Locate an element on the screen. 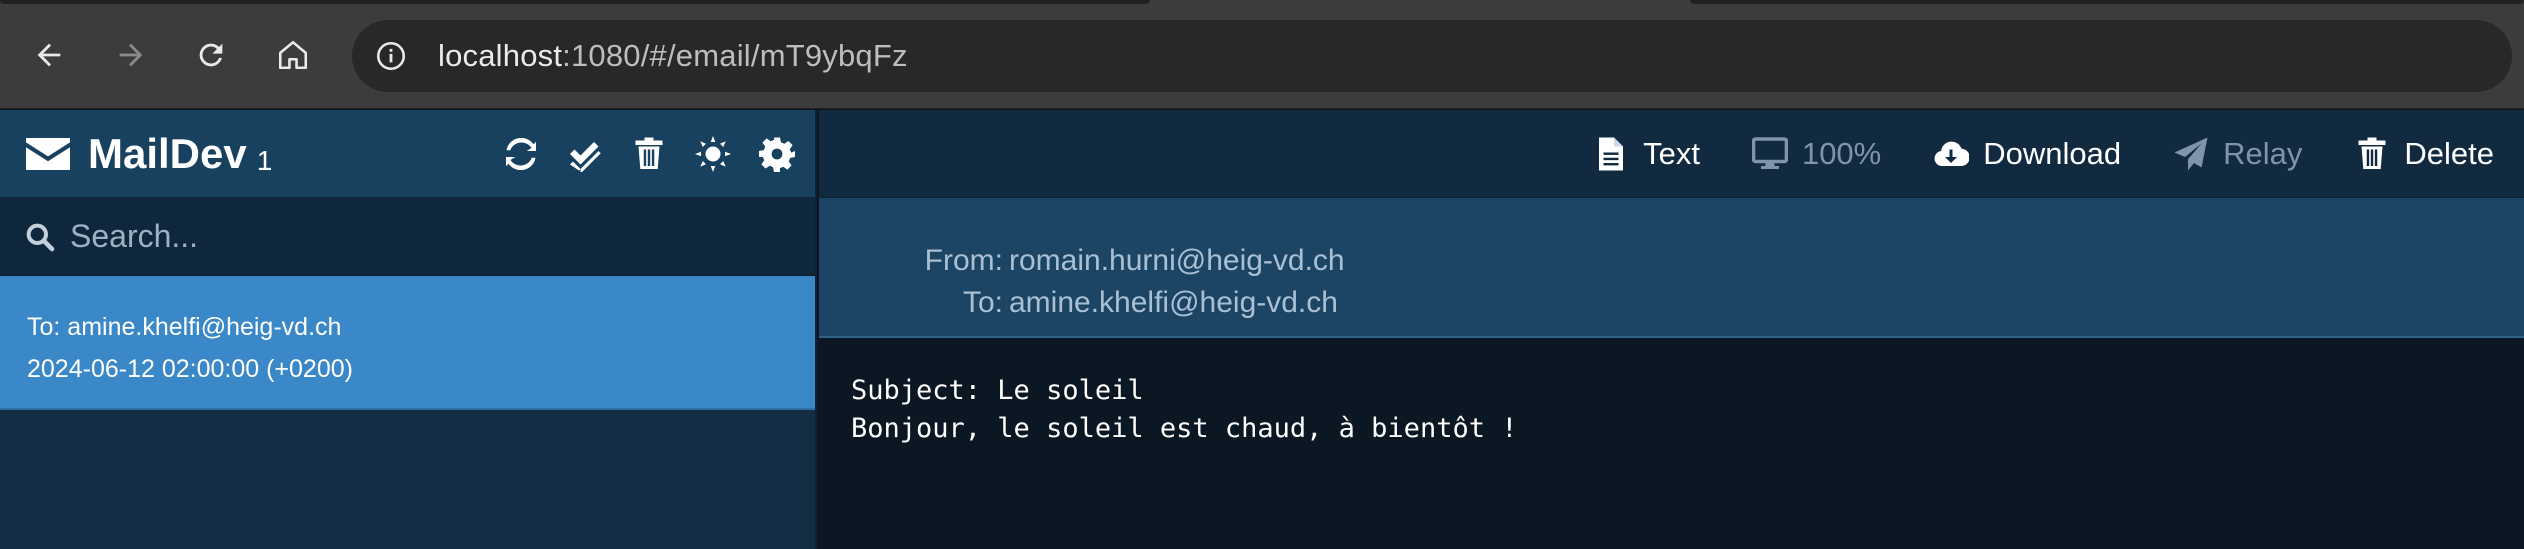 The image size is (2524, 549). to-value: amine.khelfi@heig-vd.ch is located at coordinates (1173, 302).